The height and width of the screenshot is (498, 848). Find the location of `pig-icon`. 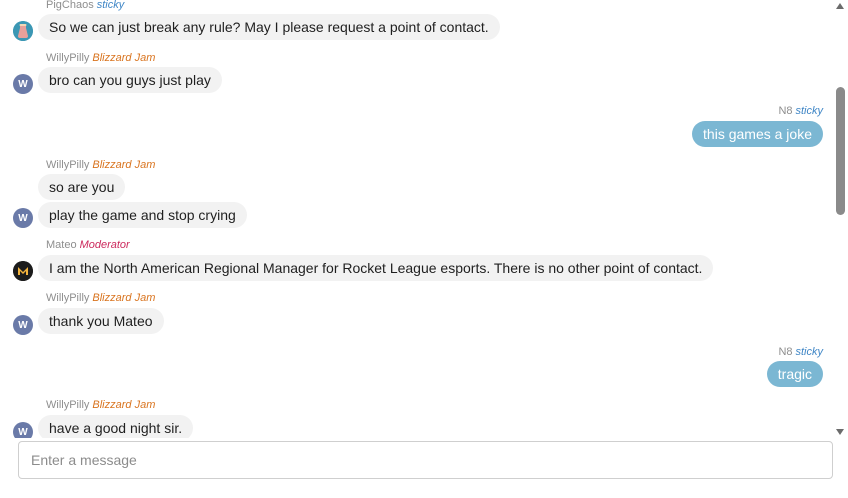

pig-icon is located at coordinates (23, 31).